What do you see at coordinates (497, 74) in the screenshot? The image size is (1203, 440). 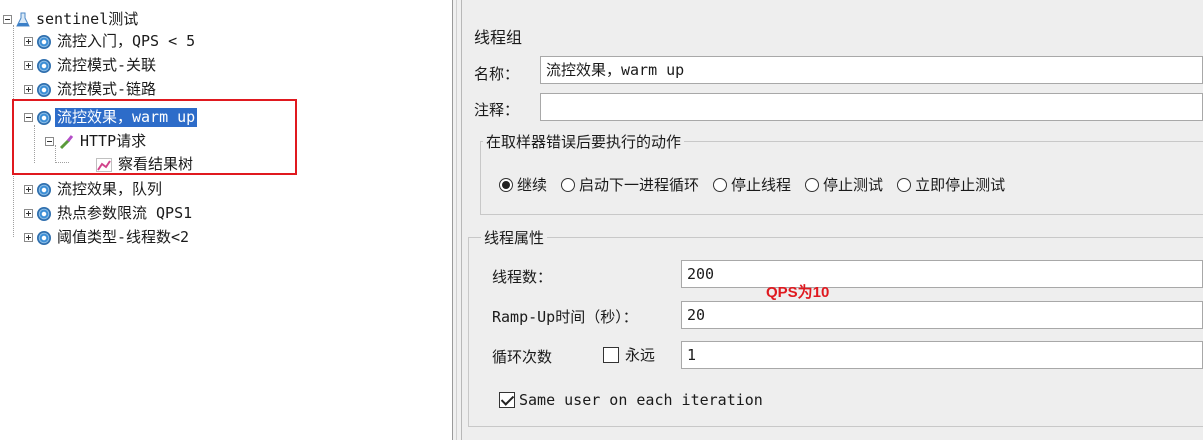 I see `name-label: 名称：` at bounding box center [497, 74].